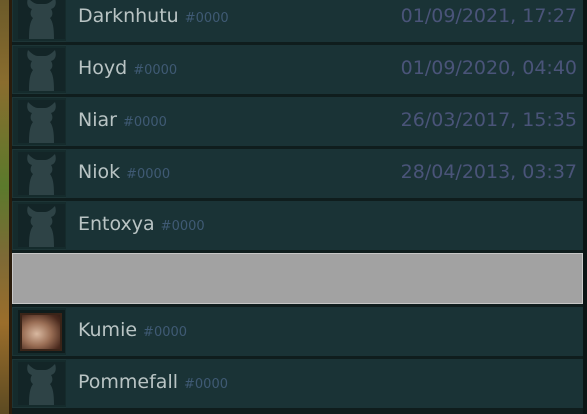 The height and width of the screenshot is (414, 587). Describe the element at coordinates (6, 207) in the screenshot. I see `background-edge` at that location.